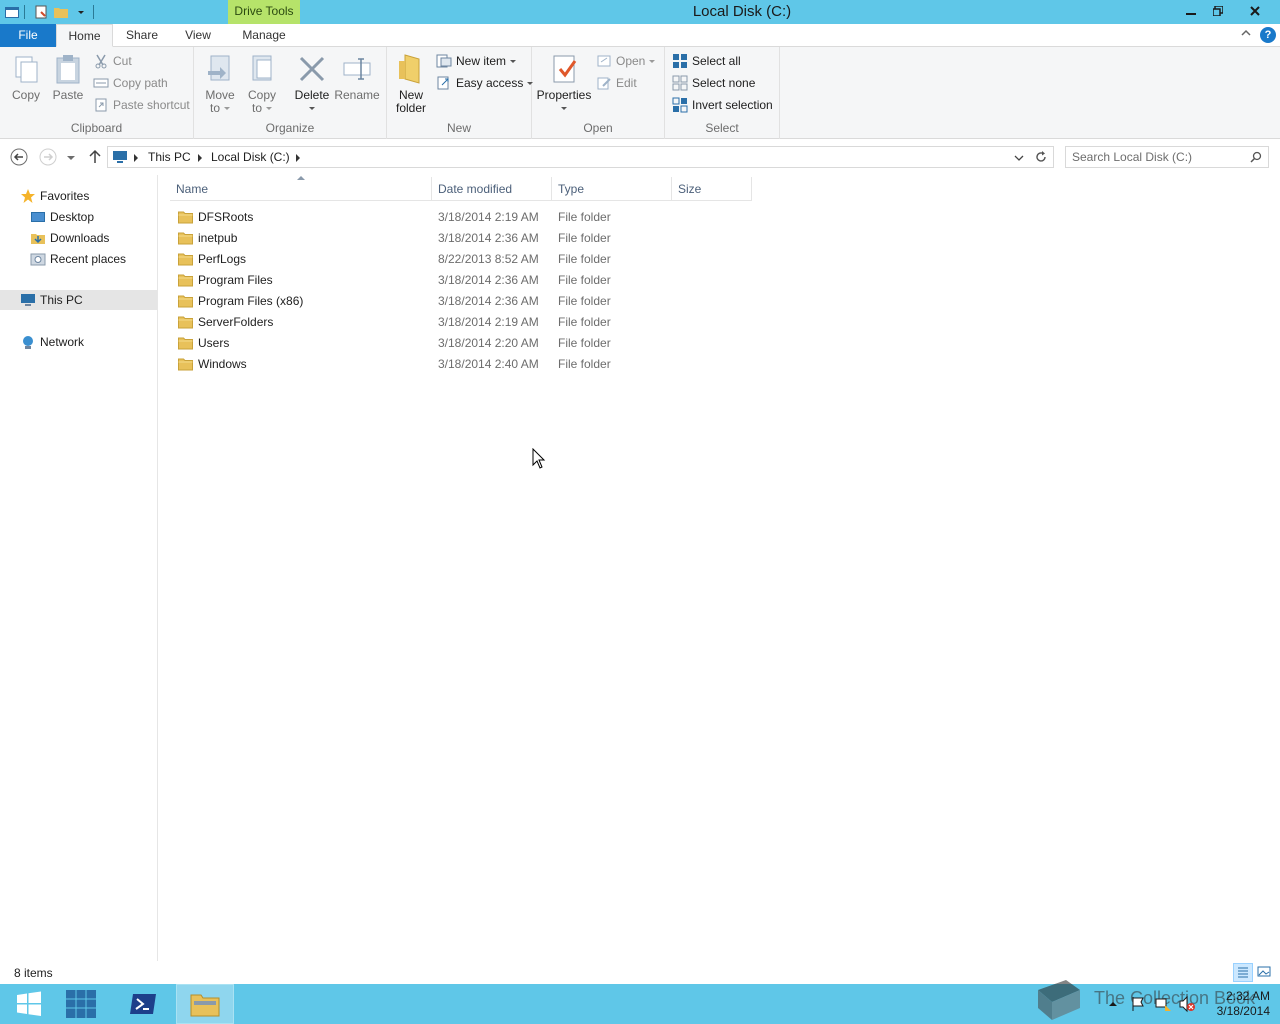 Image resolution: width=1280 pixels, height=1024 pixels. What do you see at coordinates (262, 84) in the screenshot?
I see `copy-to-button: Copy to` at bounding box center [262, 84].